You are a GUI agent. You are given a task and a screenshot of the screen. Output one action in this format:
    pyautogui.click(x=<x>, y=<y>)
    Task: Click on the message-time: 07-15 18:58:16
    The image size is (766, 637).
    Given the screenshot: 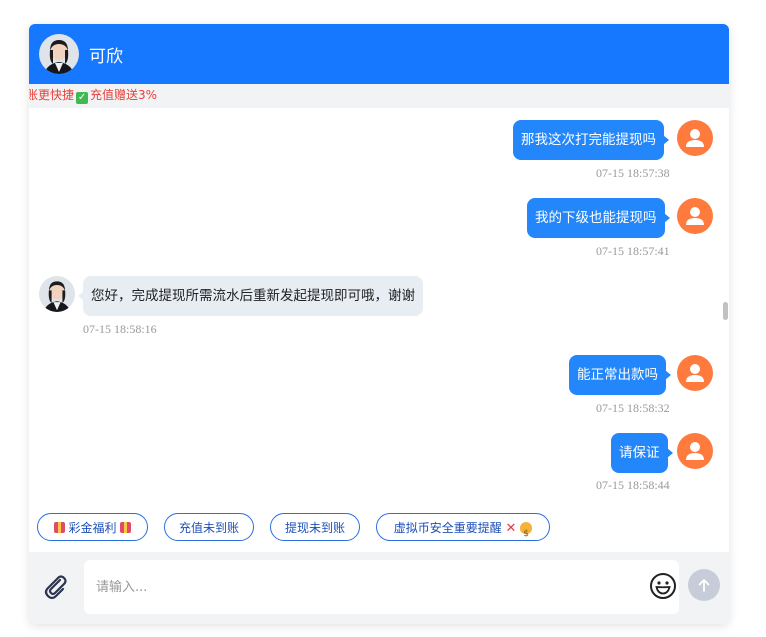 What is the action you would take?
    pyautogui.click(x=120, y=329)
    